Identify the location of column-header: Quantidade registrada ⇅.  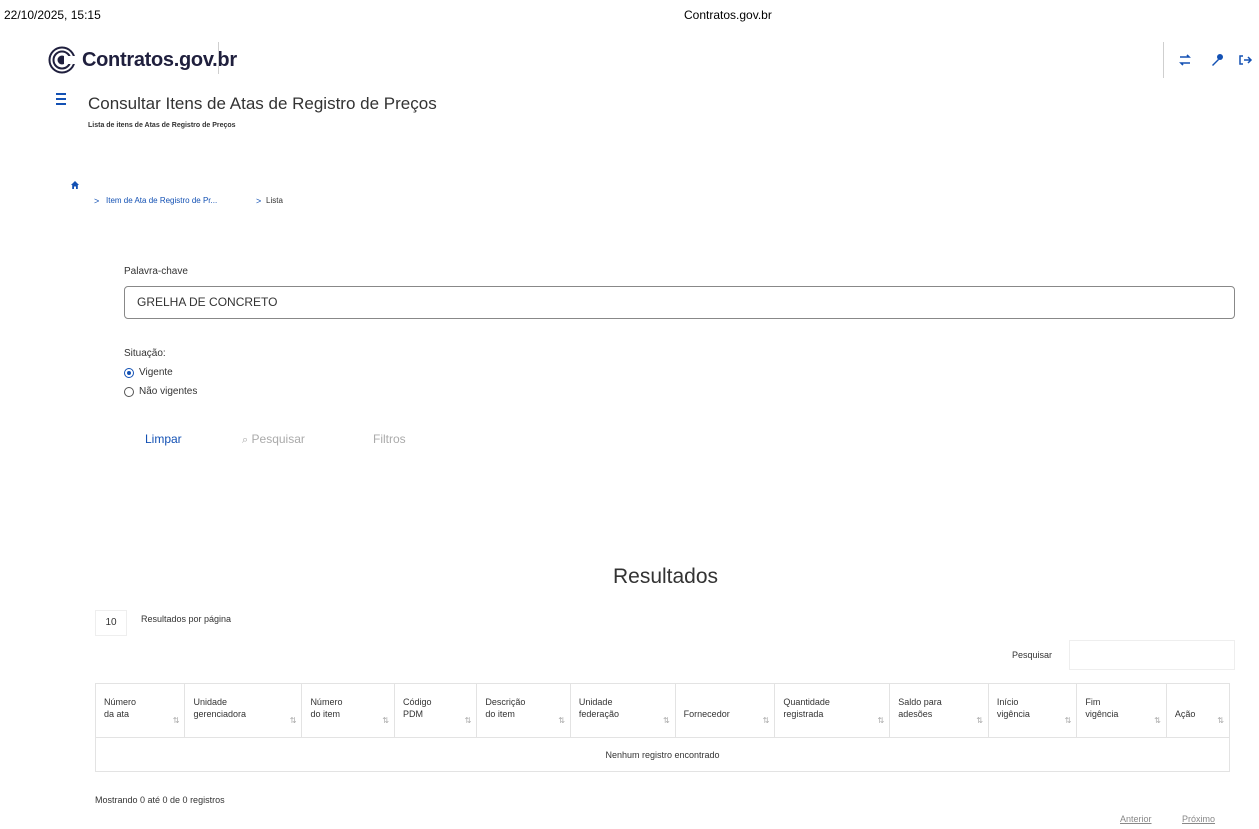
(832, 710).